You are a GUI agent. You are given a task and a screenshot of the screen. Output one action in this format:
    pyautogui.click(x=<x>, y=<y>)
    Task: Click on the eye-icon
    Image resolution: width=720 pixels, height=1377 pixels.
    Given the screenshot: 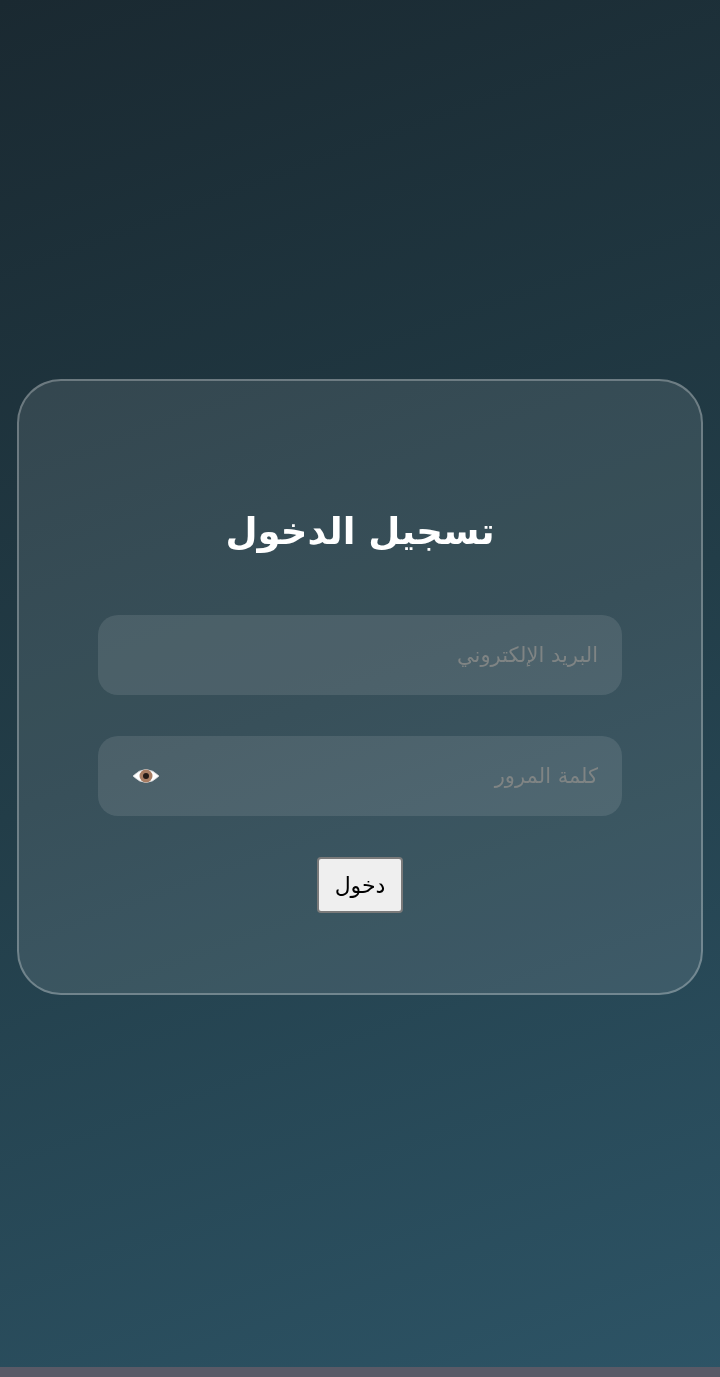 What is the action you would take?
    pyautogui.click(x=146, y=776)
    